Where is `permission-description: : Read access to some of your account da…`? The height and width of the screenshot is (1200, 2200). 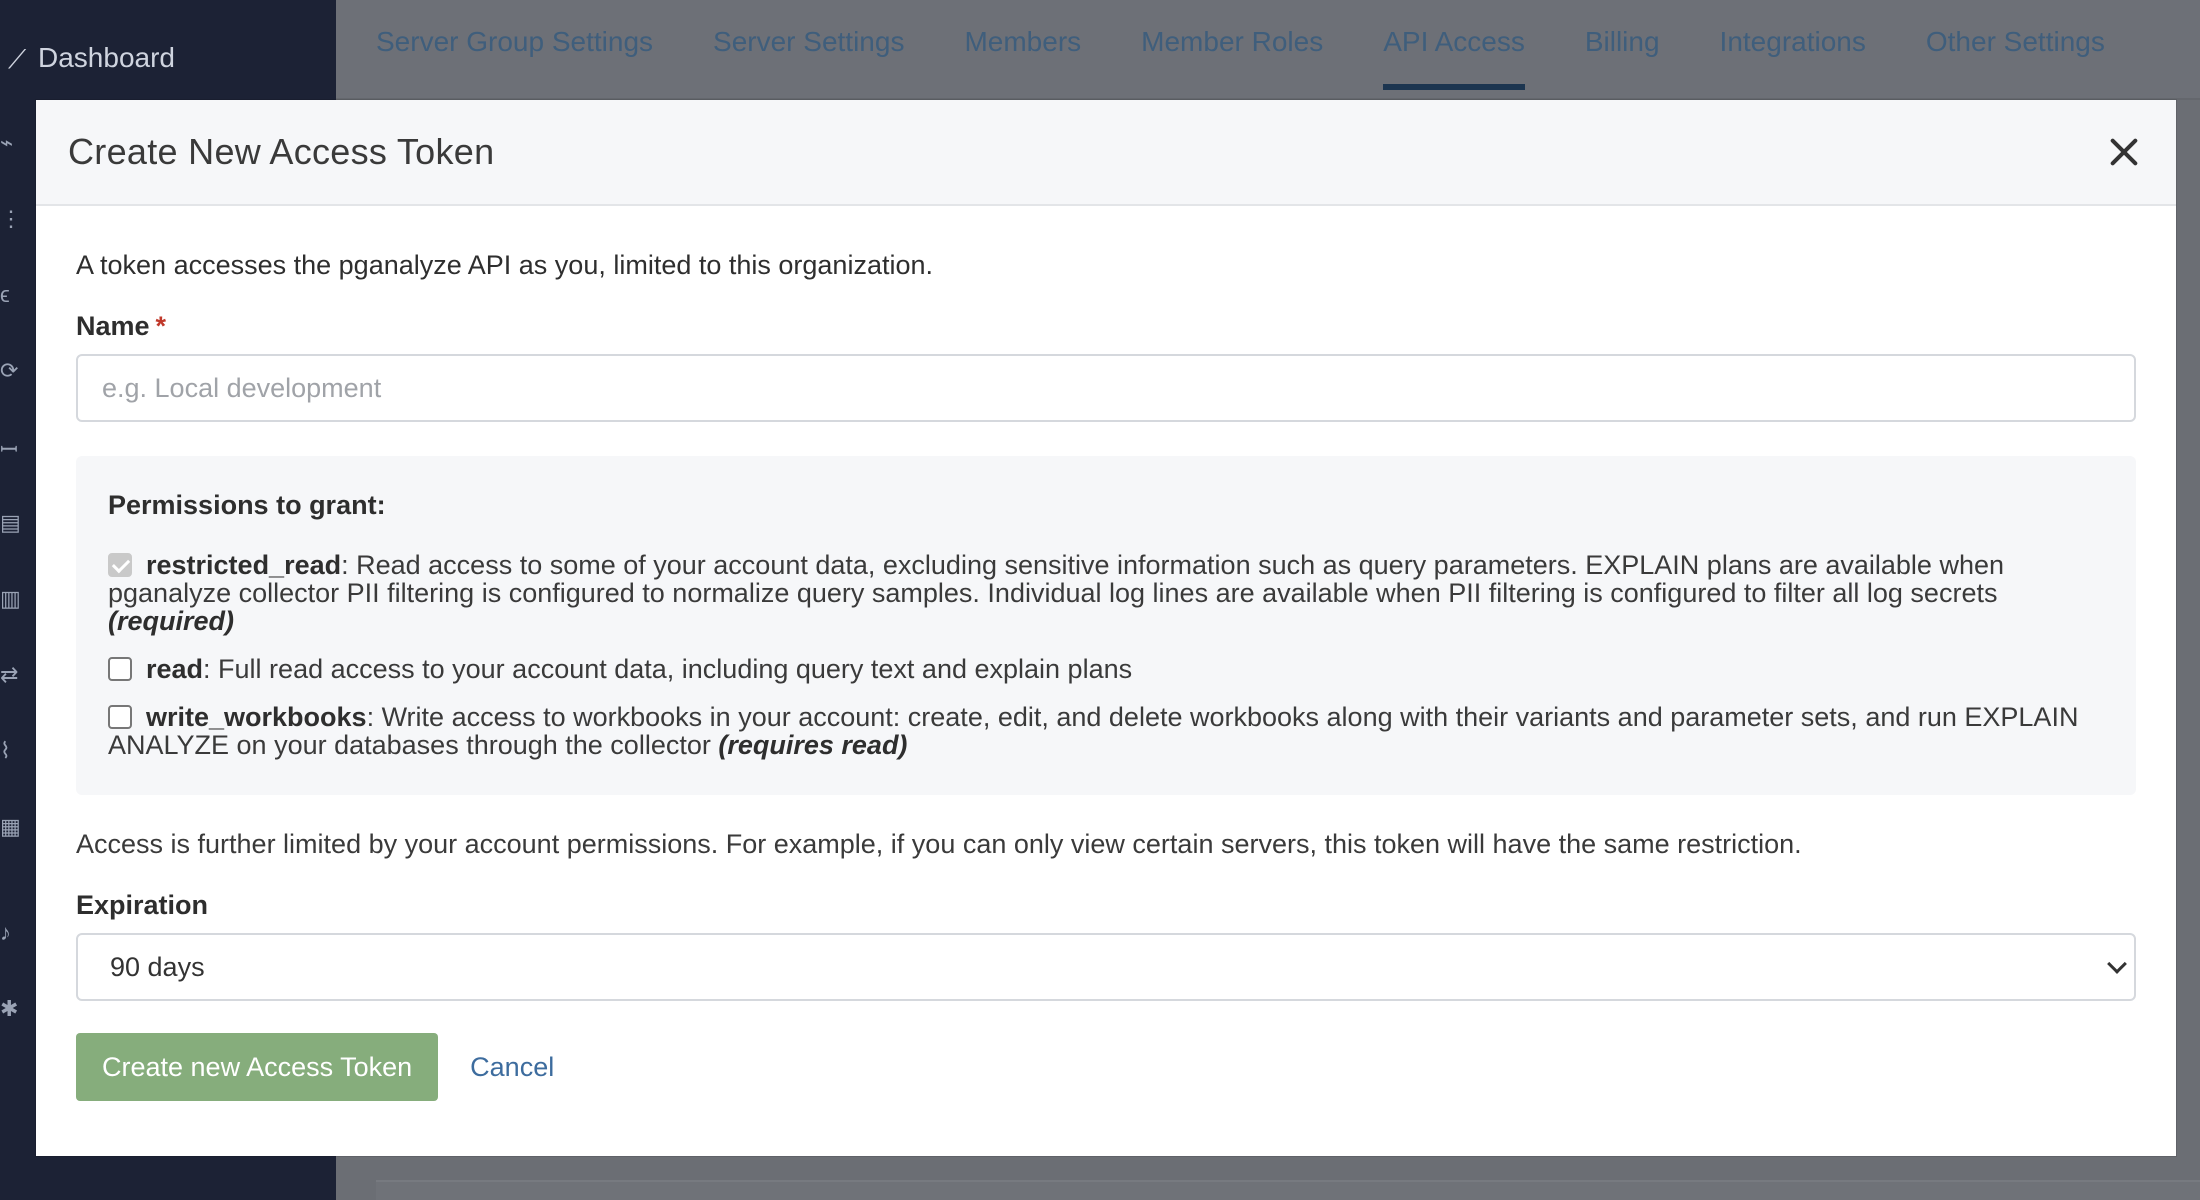
permission-description: : Read access to some of your account da… is located at coordinates (1056, 579).